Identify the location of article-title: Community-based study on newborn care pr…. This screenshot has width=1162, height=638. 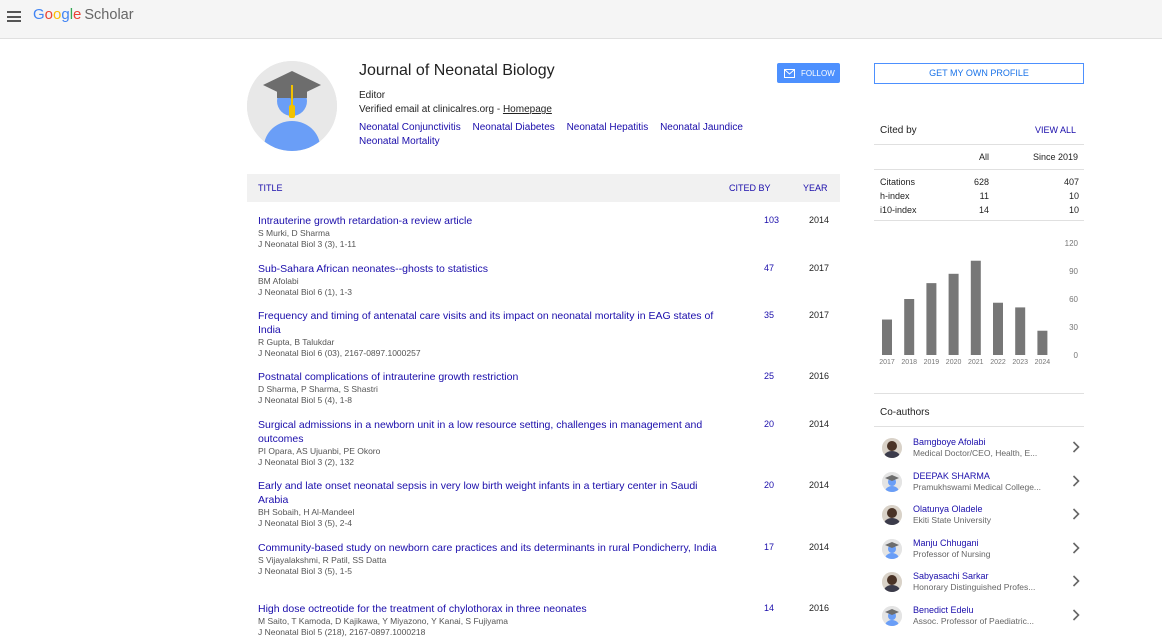
(493, 548).